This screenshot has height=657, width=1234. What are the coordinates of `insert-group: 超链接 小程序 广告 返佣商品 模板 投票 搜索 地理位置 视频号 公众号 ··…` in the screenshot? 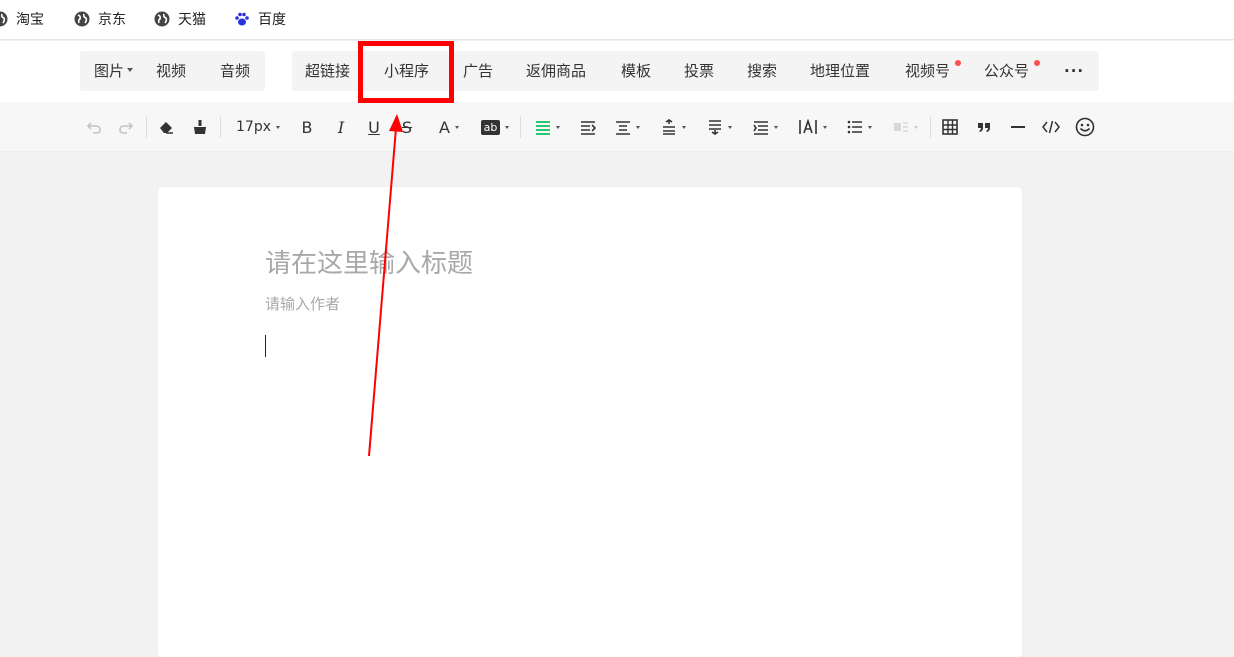 It's located at (695, 71).